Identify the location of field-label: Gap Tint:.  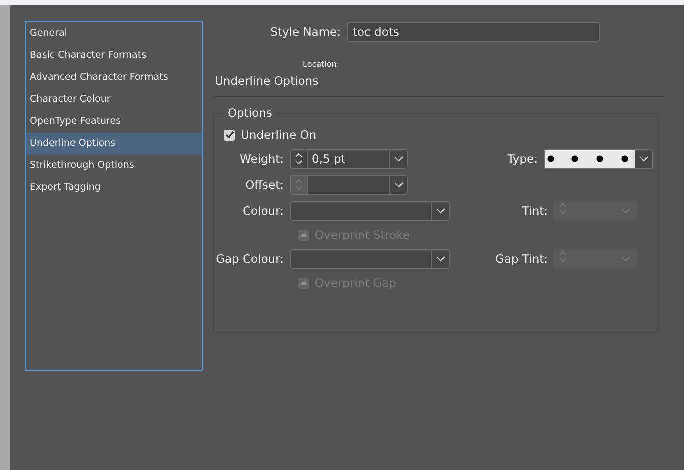
(521, 259).